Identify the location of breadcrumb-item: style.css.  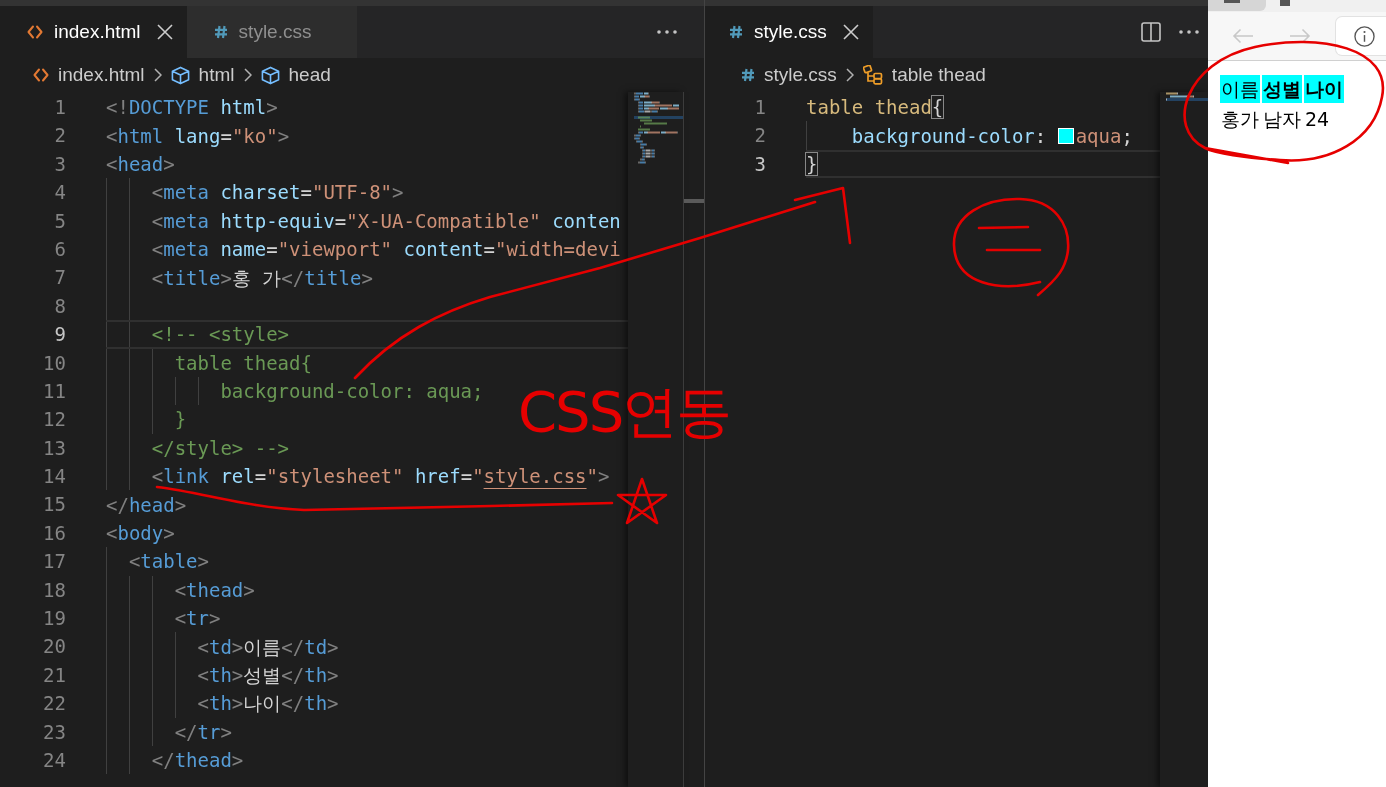
(789, 75).